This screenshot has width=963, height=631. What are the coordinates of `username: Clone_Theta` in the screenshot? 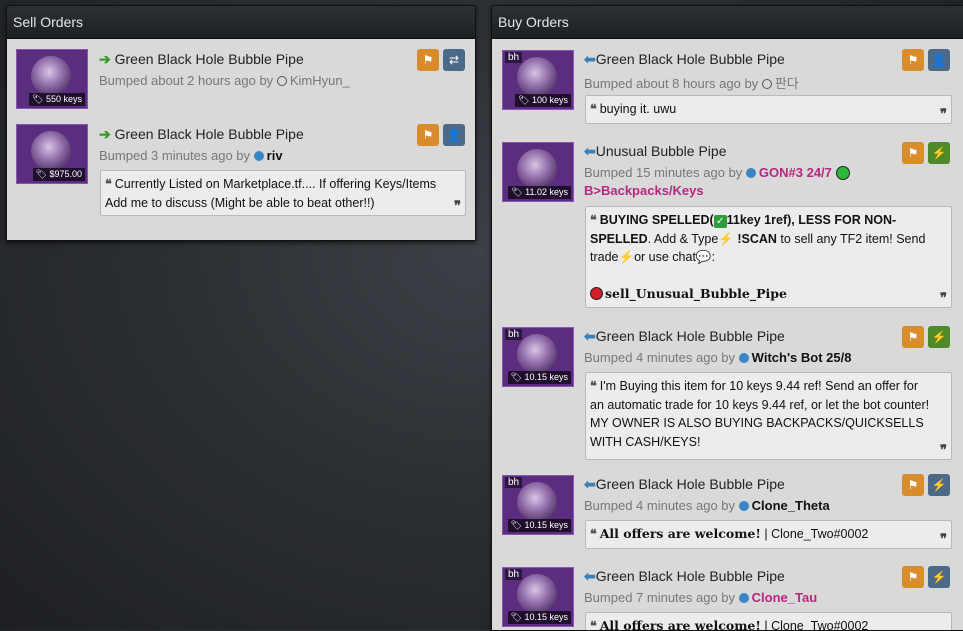 It's located at (791, 505).